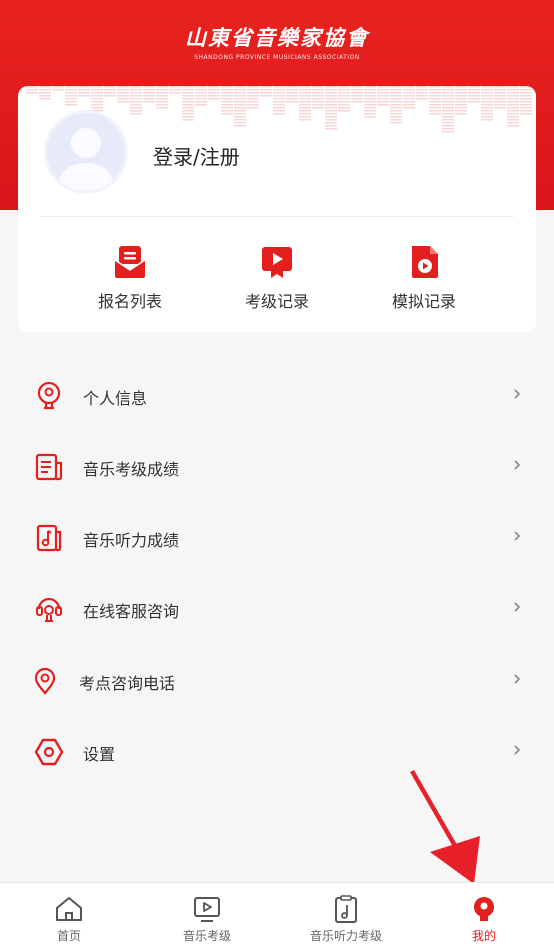 This screenshot has height=952, width=554. I want to click on profile-icon, so click(484, 909).